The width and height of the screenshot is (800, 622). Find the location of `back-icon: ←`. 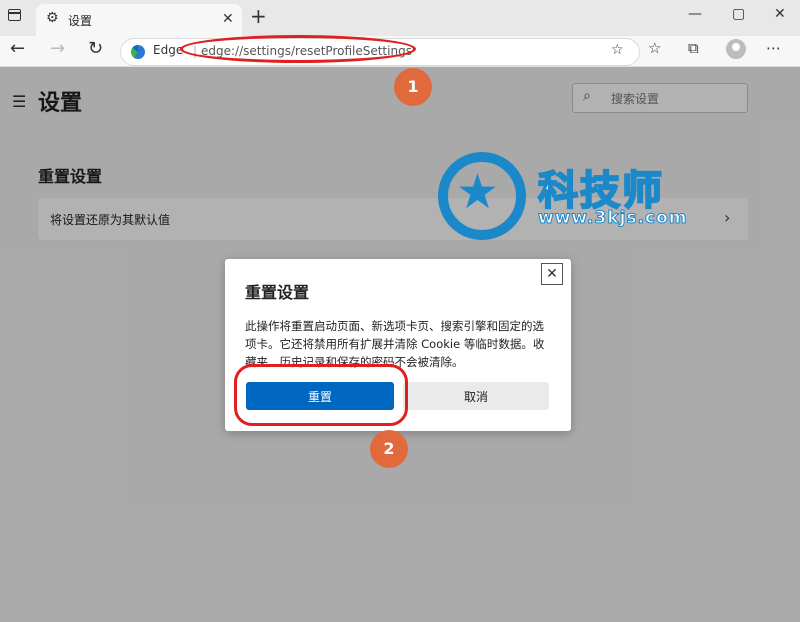

back-icon: ← is located at coordinates (17, 48).